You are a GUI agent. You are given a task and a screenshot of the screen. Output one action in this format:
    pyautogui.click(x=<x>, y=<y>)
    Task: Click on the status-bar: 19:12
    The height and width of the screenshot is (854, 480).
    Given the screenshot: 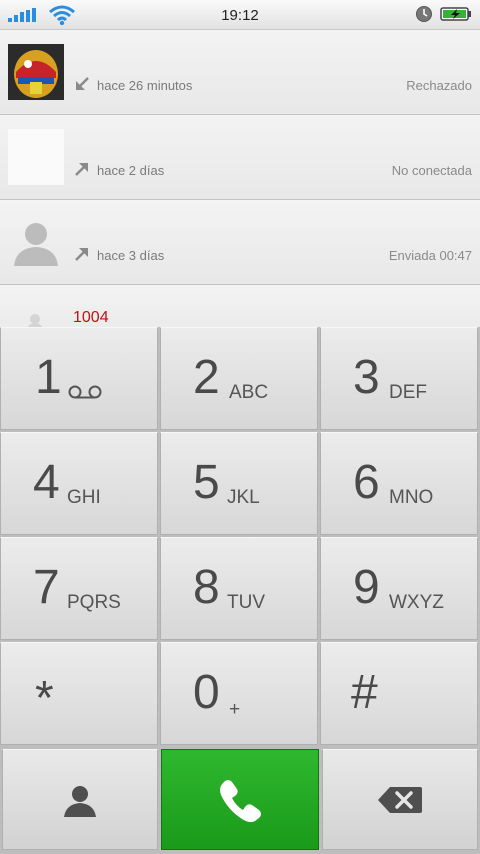 What is the action you would take?
    pyautogui.click(x=240, y=15)
    